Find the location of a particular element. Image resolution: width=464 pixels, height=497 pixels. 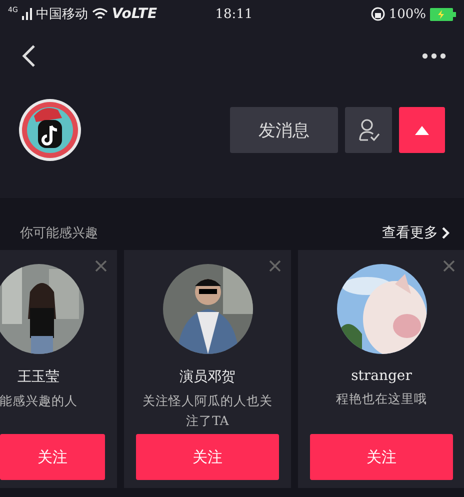

battery-icon is located at coordinates (443, 14).